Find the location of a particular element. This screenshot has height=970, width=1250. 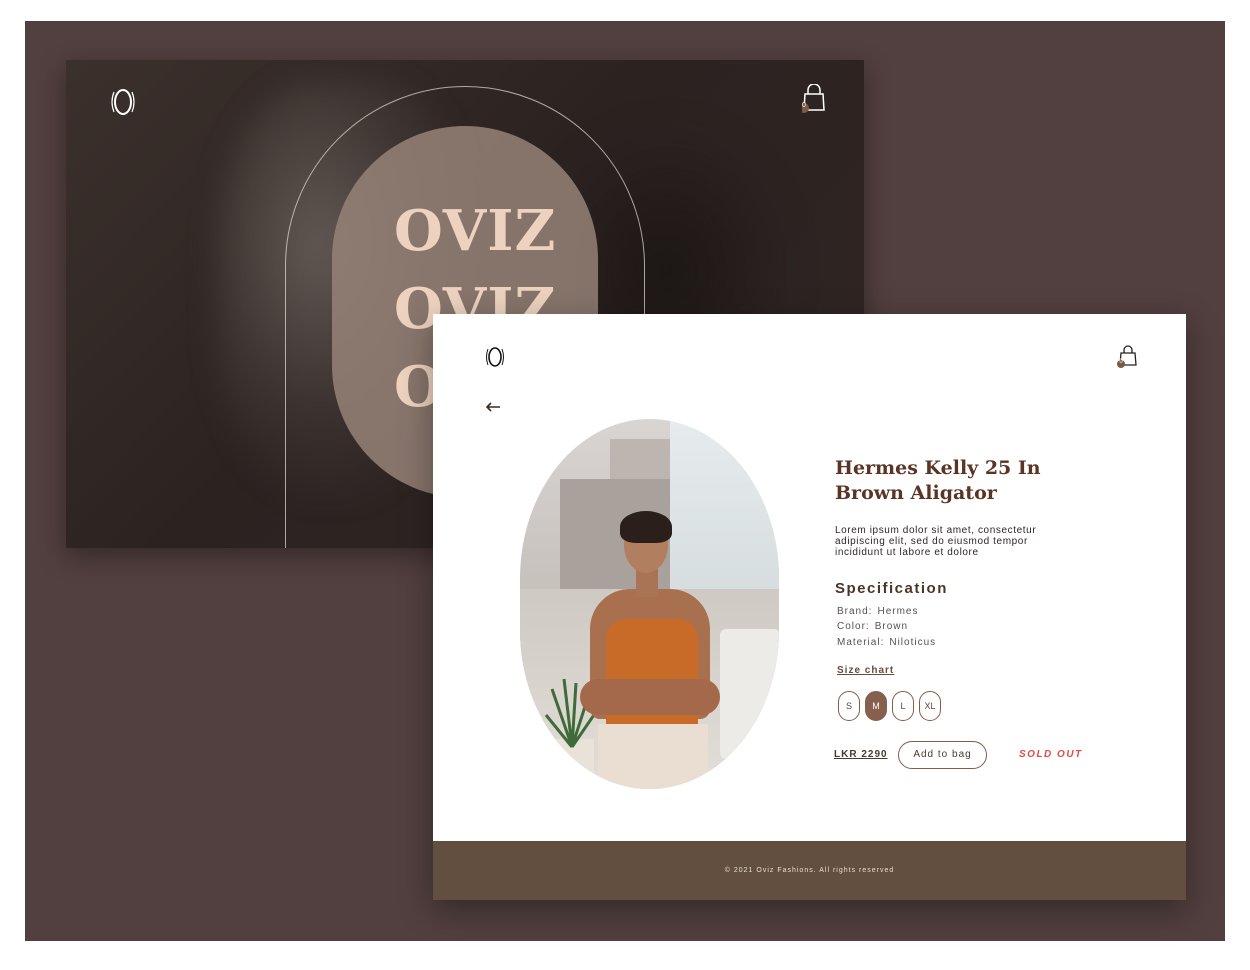

spec-material: Material: Niloticus is located at coordinates (887, 642).